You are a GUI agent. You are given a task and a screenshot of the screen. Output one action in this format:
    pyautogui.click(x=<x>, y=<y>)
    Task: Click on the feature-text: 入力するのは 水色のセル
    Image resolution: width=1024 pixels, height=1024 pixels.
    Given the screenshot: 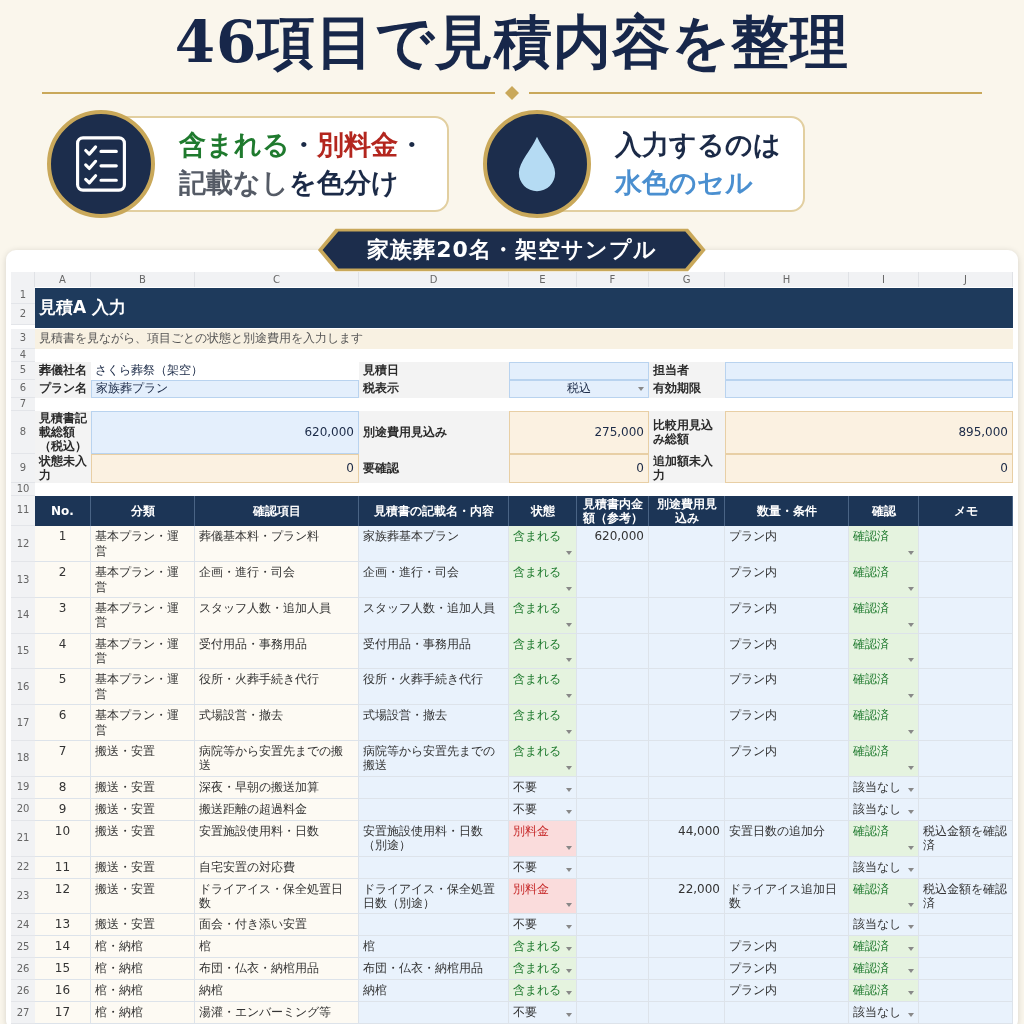 What is the action you would take?
    pyautogui.click(x=698, y=163)
    